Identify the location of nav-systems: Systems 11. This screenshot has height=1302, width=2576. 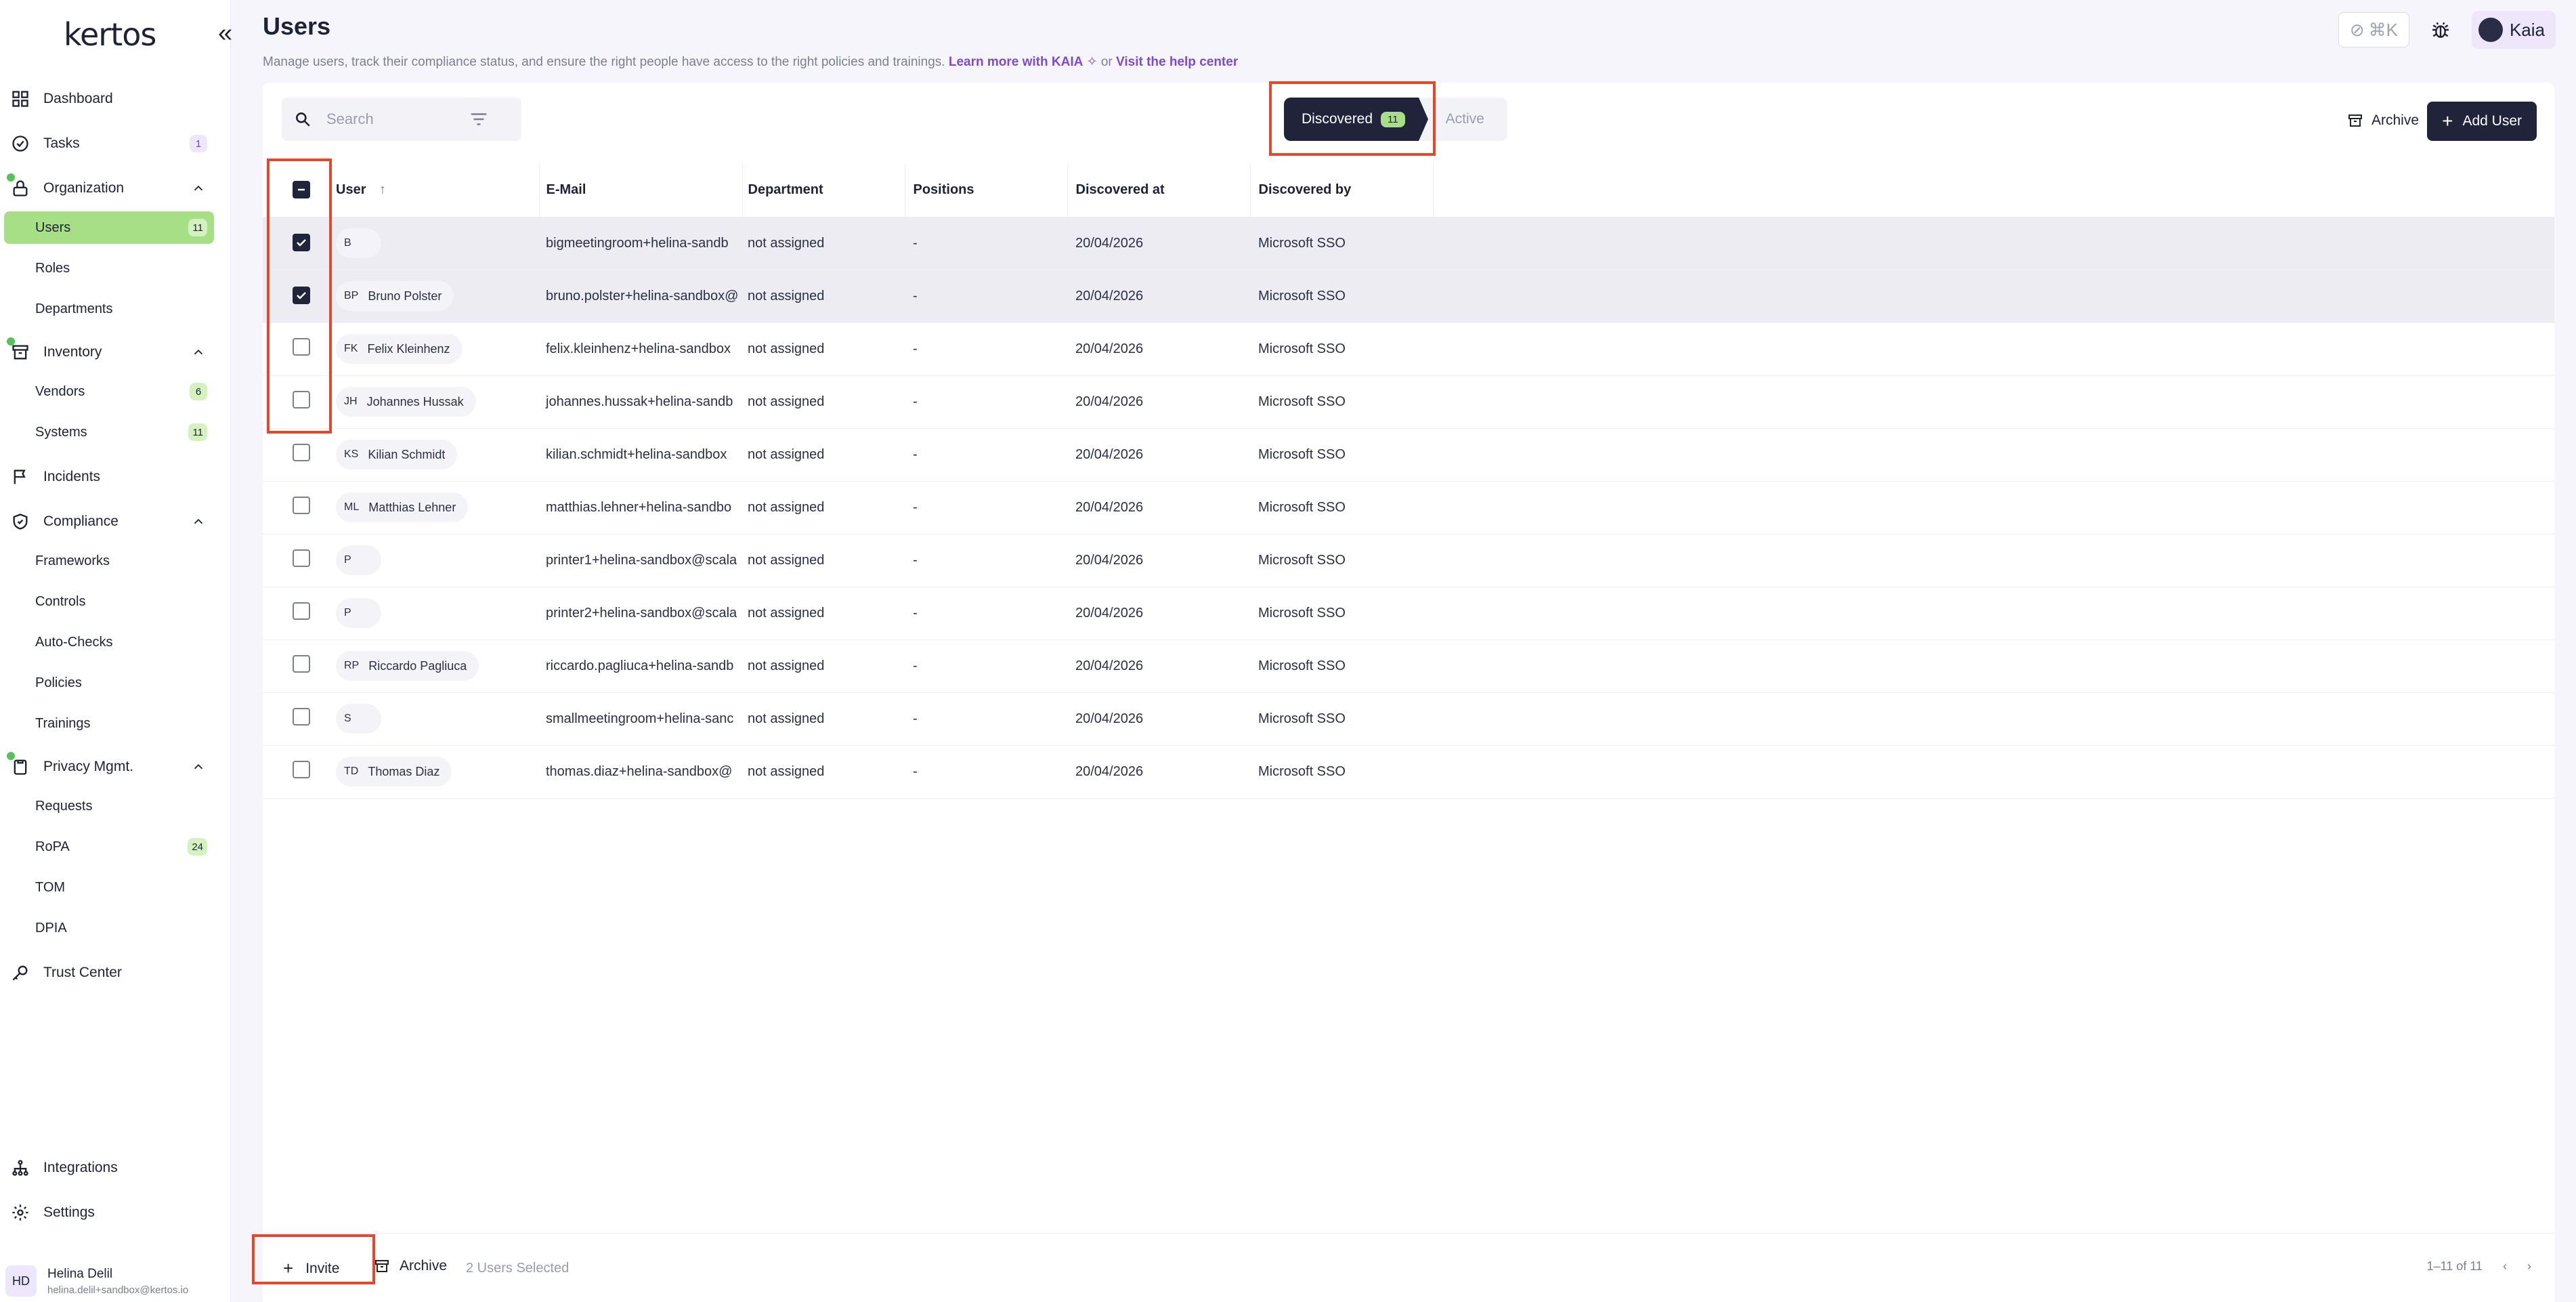
(109, 432).